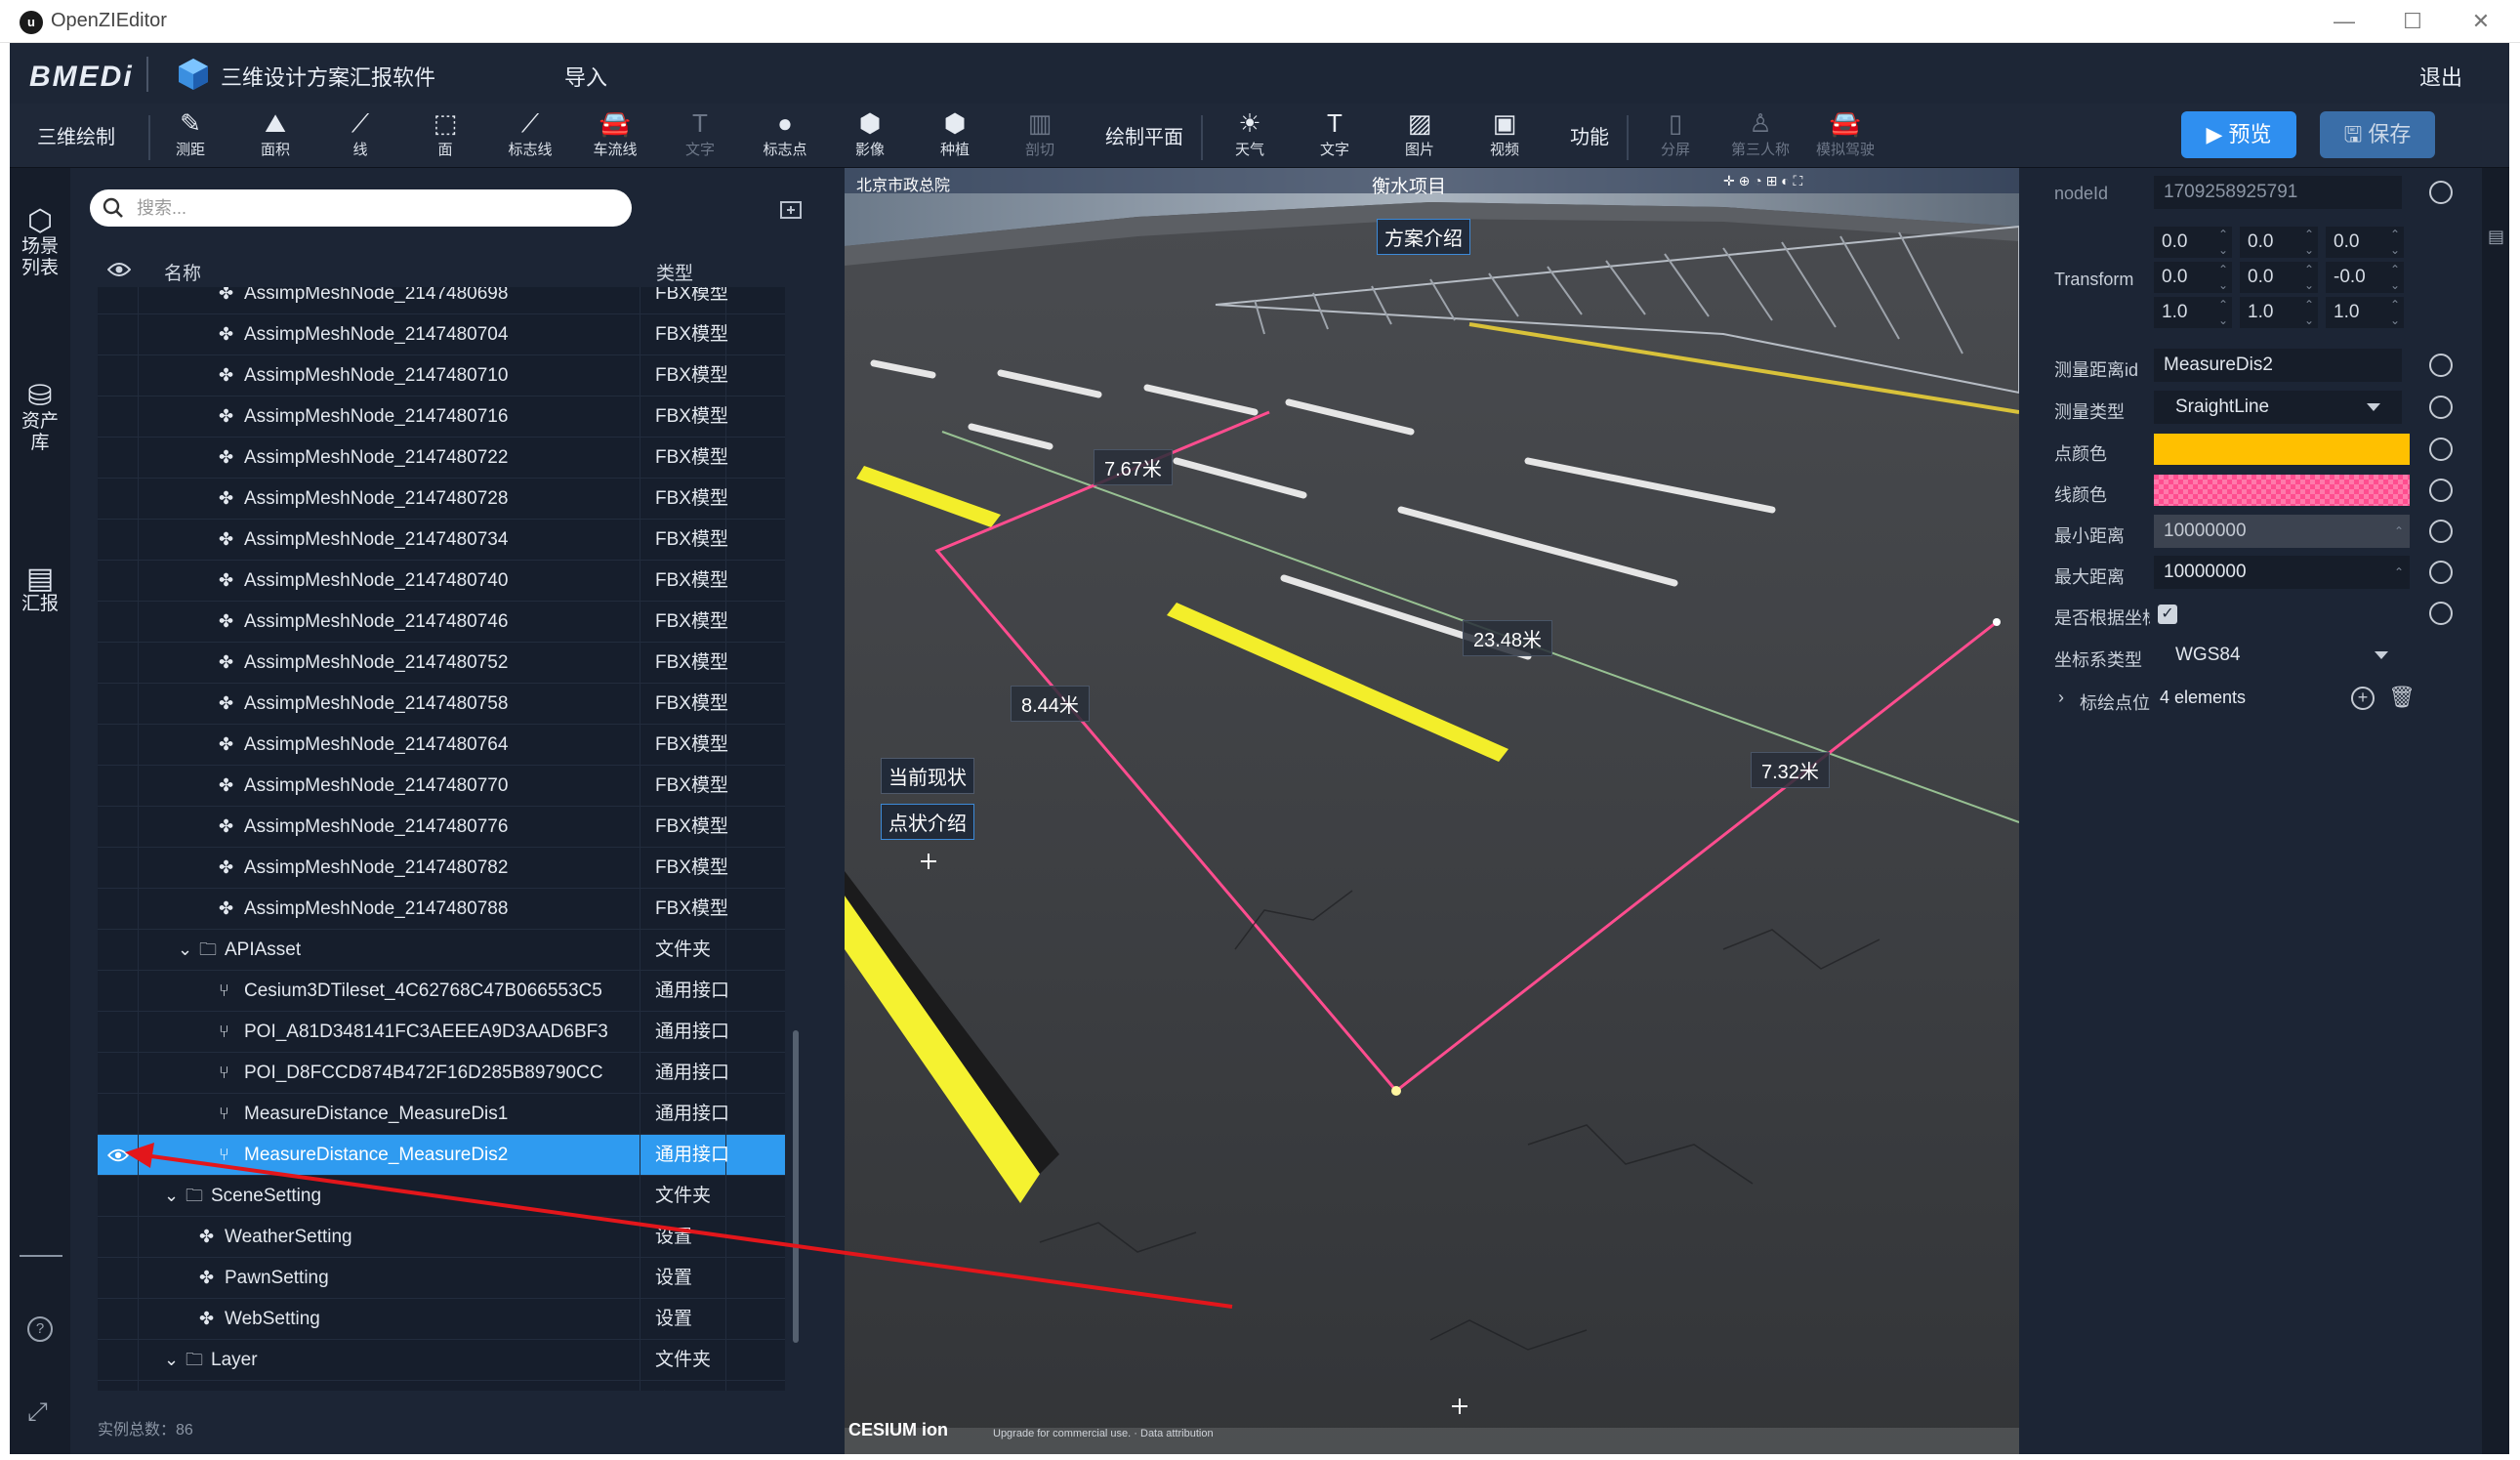 This screenshot has height=1460, width=2520. What do you see at coordinates (441, 1114) in the screenshot?
I see `tree-row: ⑂ MeasureDistance_MeasureDis1 通用接口` at bounding box center [441, 1114].